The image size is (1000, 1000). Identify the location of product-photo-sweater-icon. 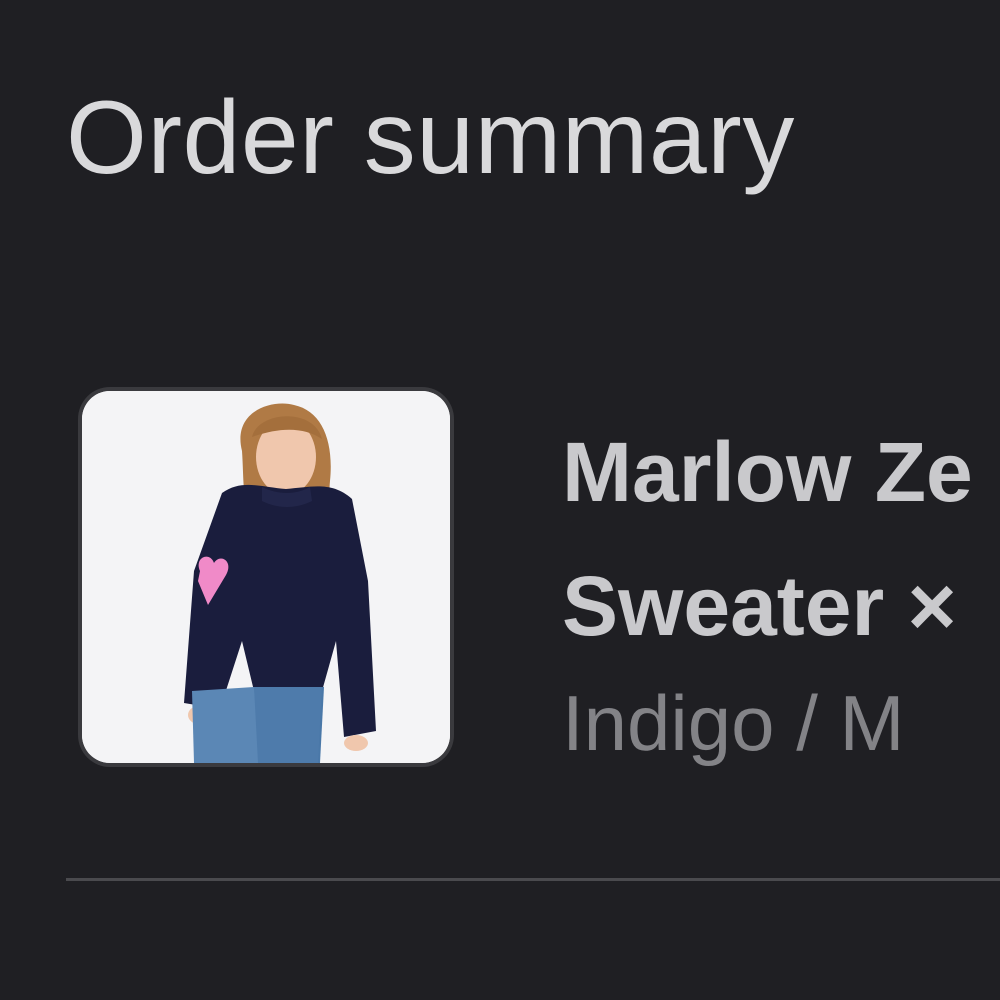
(266, 577).